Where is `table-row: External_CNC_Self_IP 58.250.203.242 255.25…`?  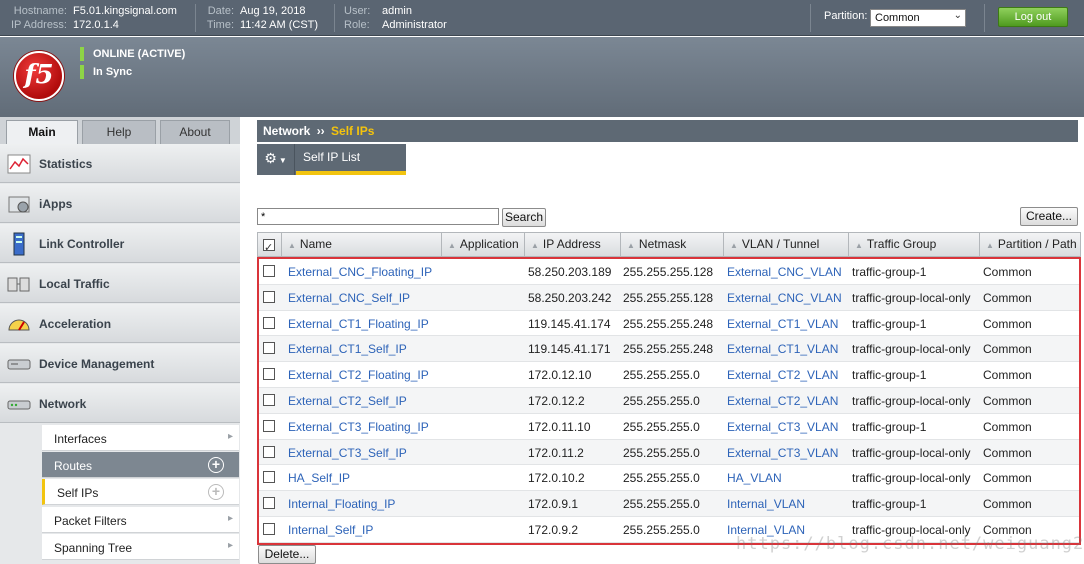 table-row: External_CNC_Self_IP 58.250.203.242 255.25… is located at coordinates (669, 297).